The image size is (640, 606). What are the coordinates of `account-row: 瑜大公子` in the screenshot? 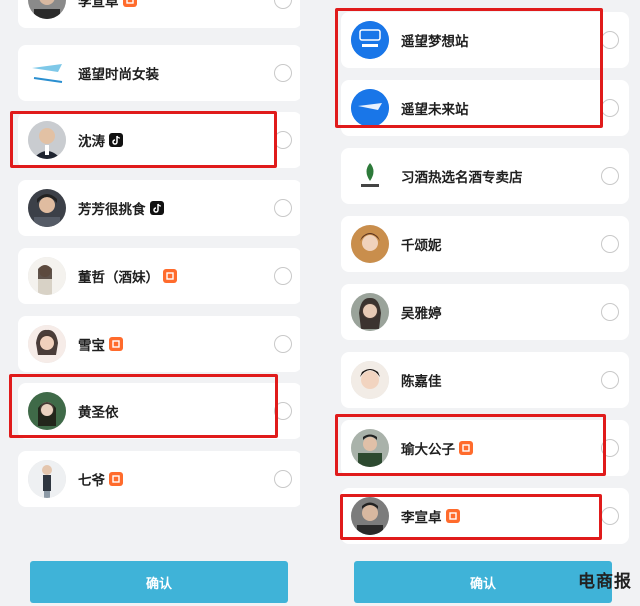 It's located at (485, 448).